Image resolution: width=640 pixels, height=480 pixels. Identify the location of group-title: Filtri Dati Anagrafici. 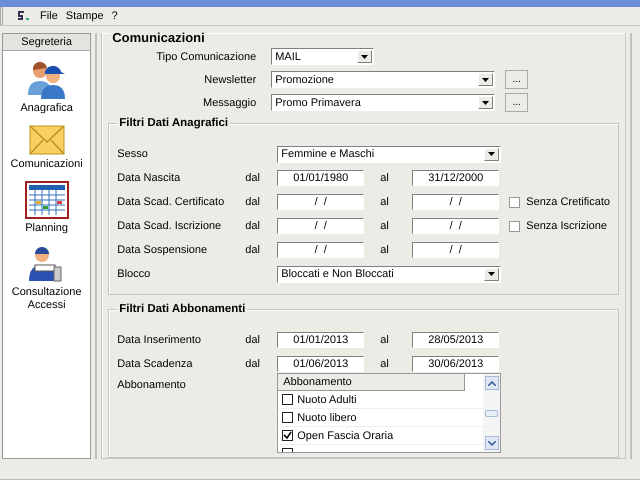
(173, 123).